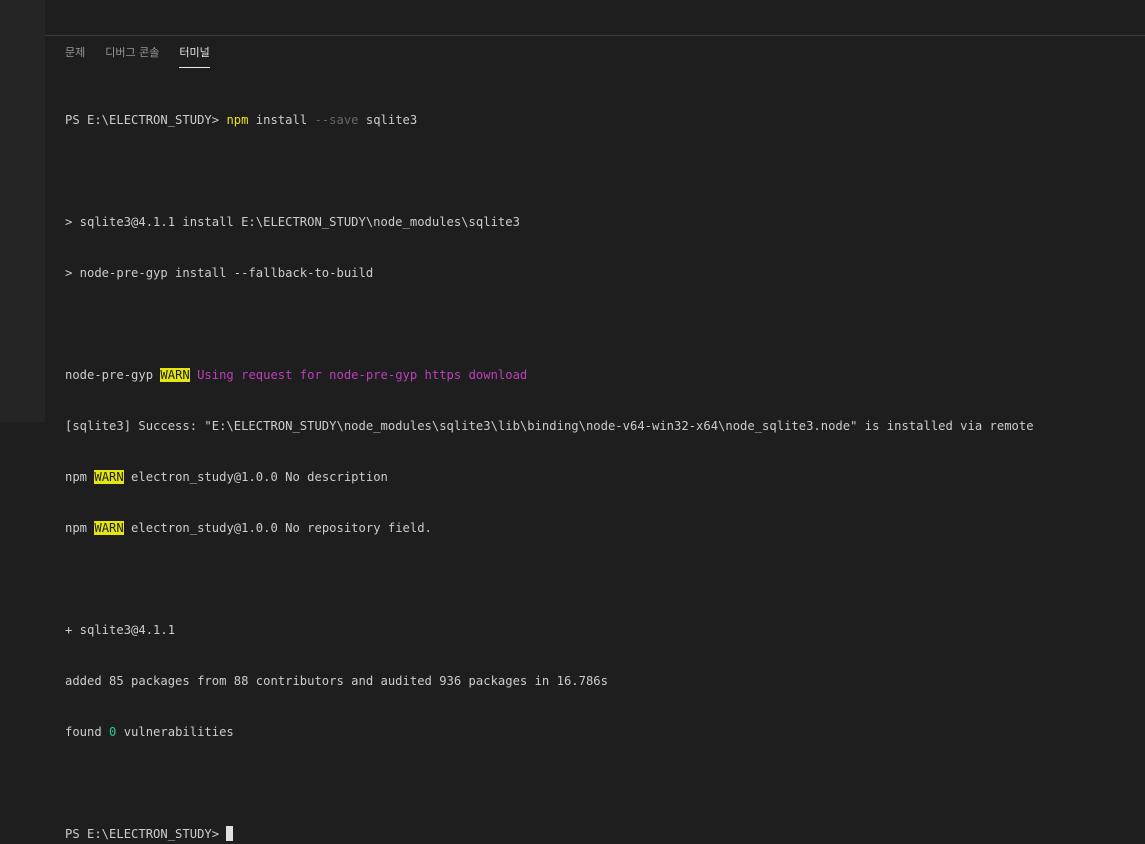  I want to click on vulnerability-count: 0, so click(113, 732).